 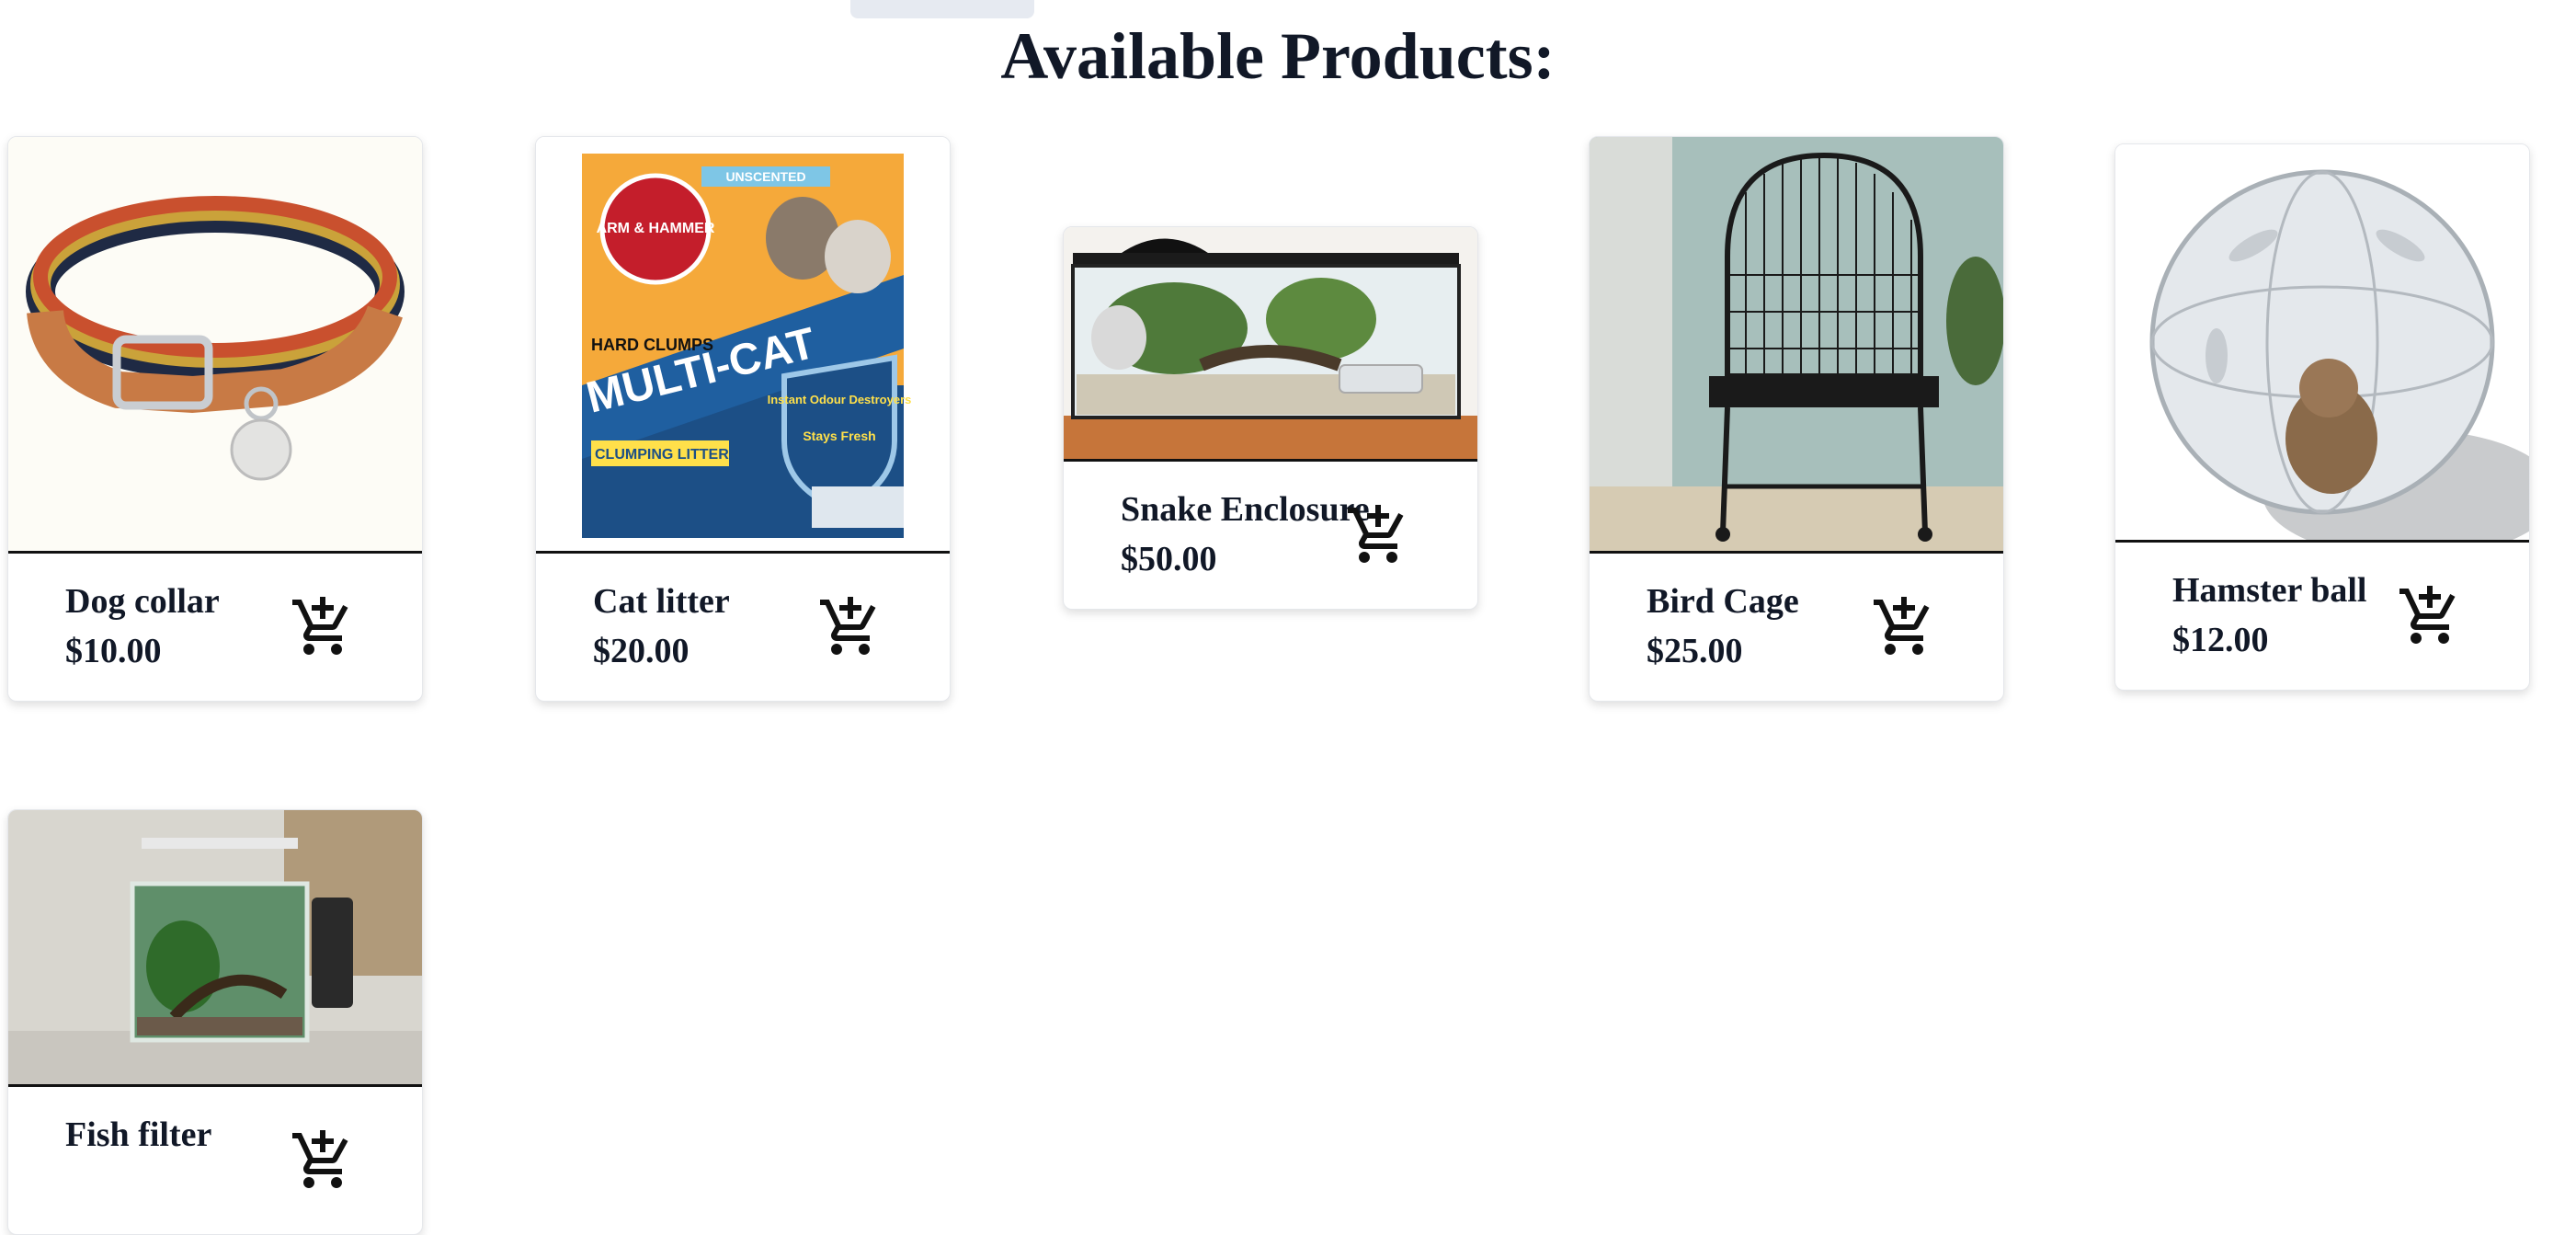 What do you see at coordinates (1796, 346) in the screenshot?
I see `bird-cage-image` at bounding box center [1796, 346].